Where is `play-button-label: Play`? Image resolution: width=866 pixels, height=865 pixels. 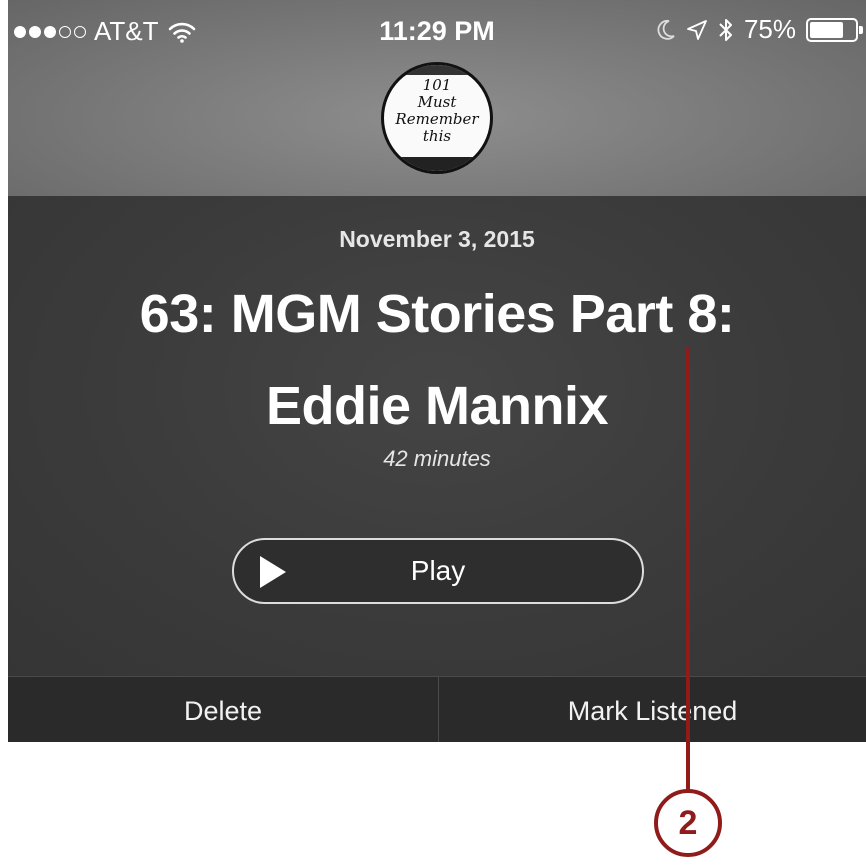
play-button-label: Play is located at coordinates (438, 570).